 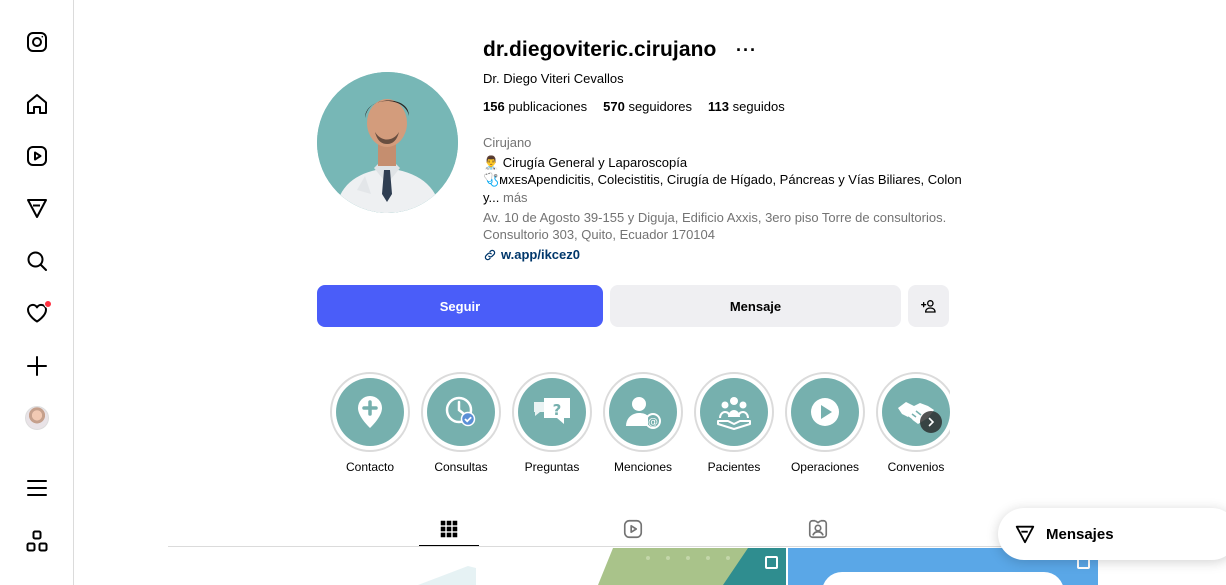 I want to click on menu-hamburger-icon, so click(x=37, y=488).